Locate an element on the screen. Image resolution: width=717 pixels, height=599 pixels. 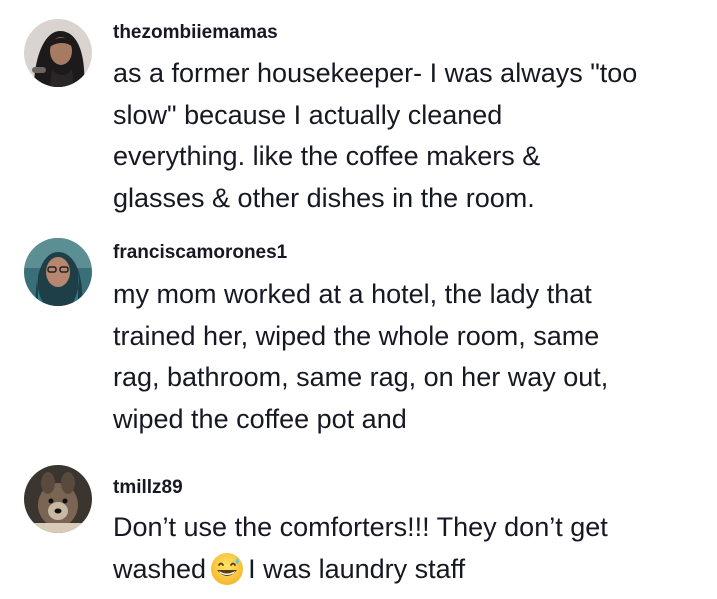
comment-text-line: rag, bathroom, same rag, on her way out, is located at coordinates (361, 377).